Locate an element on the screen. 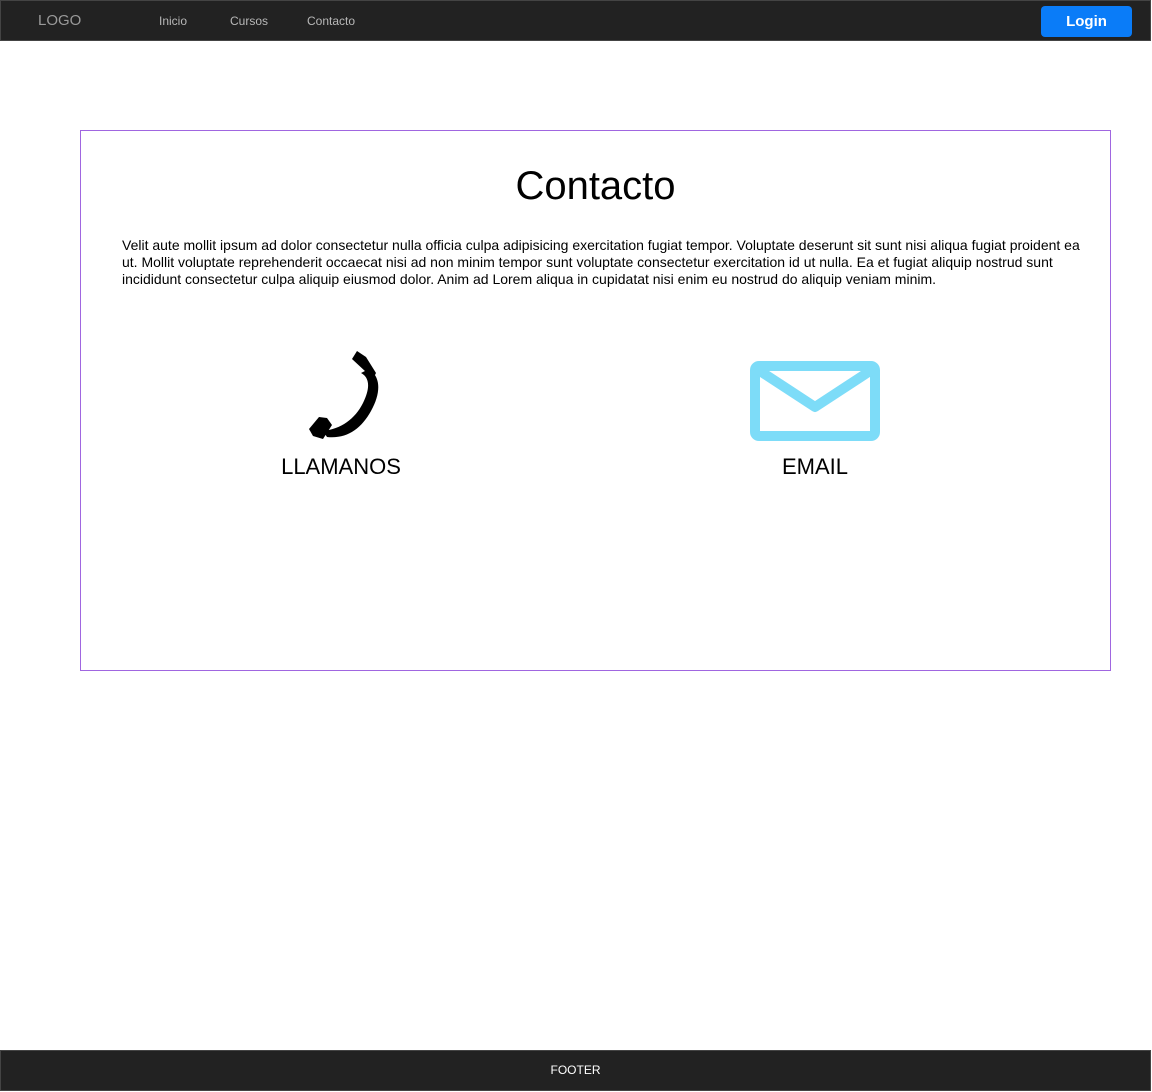  nav-link-contacto: Contacto is located at coordinates (331, 21).